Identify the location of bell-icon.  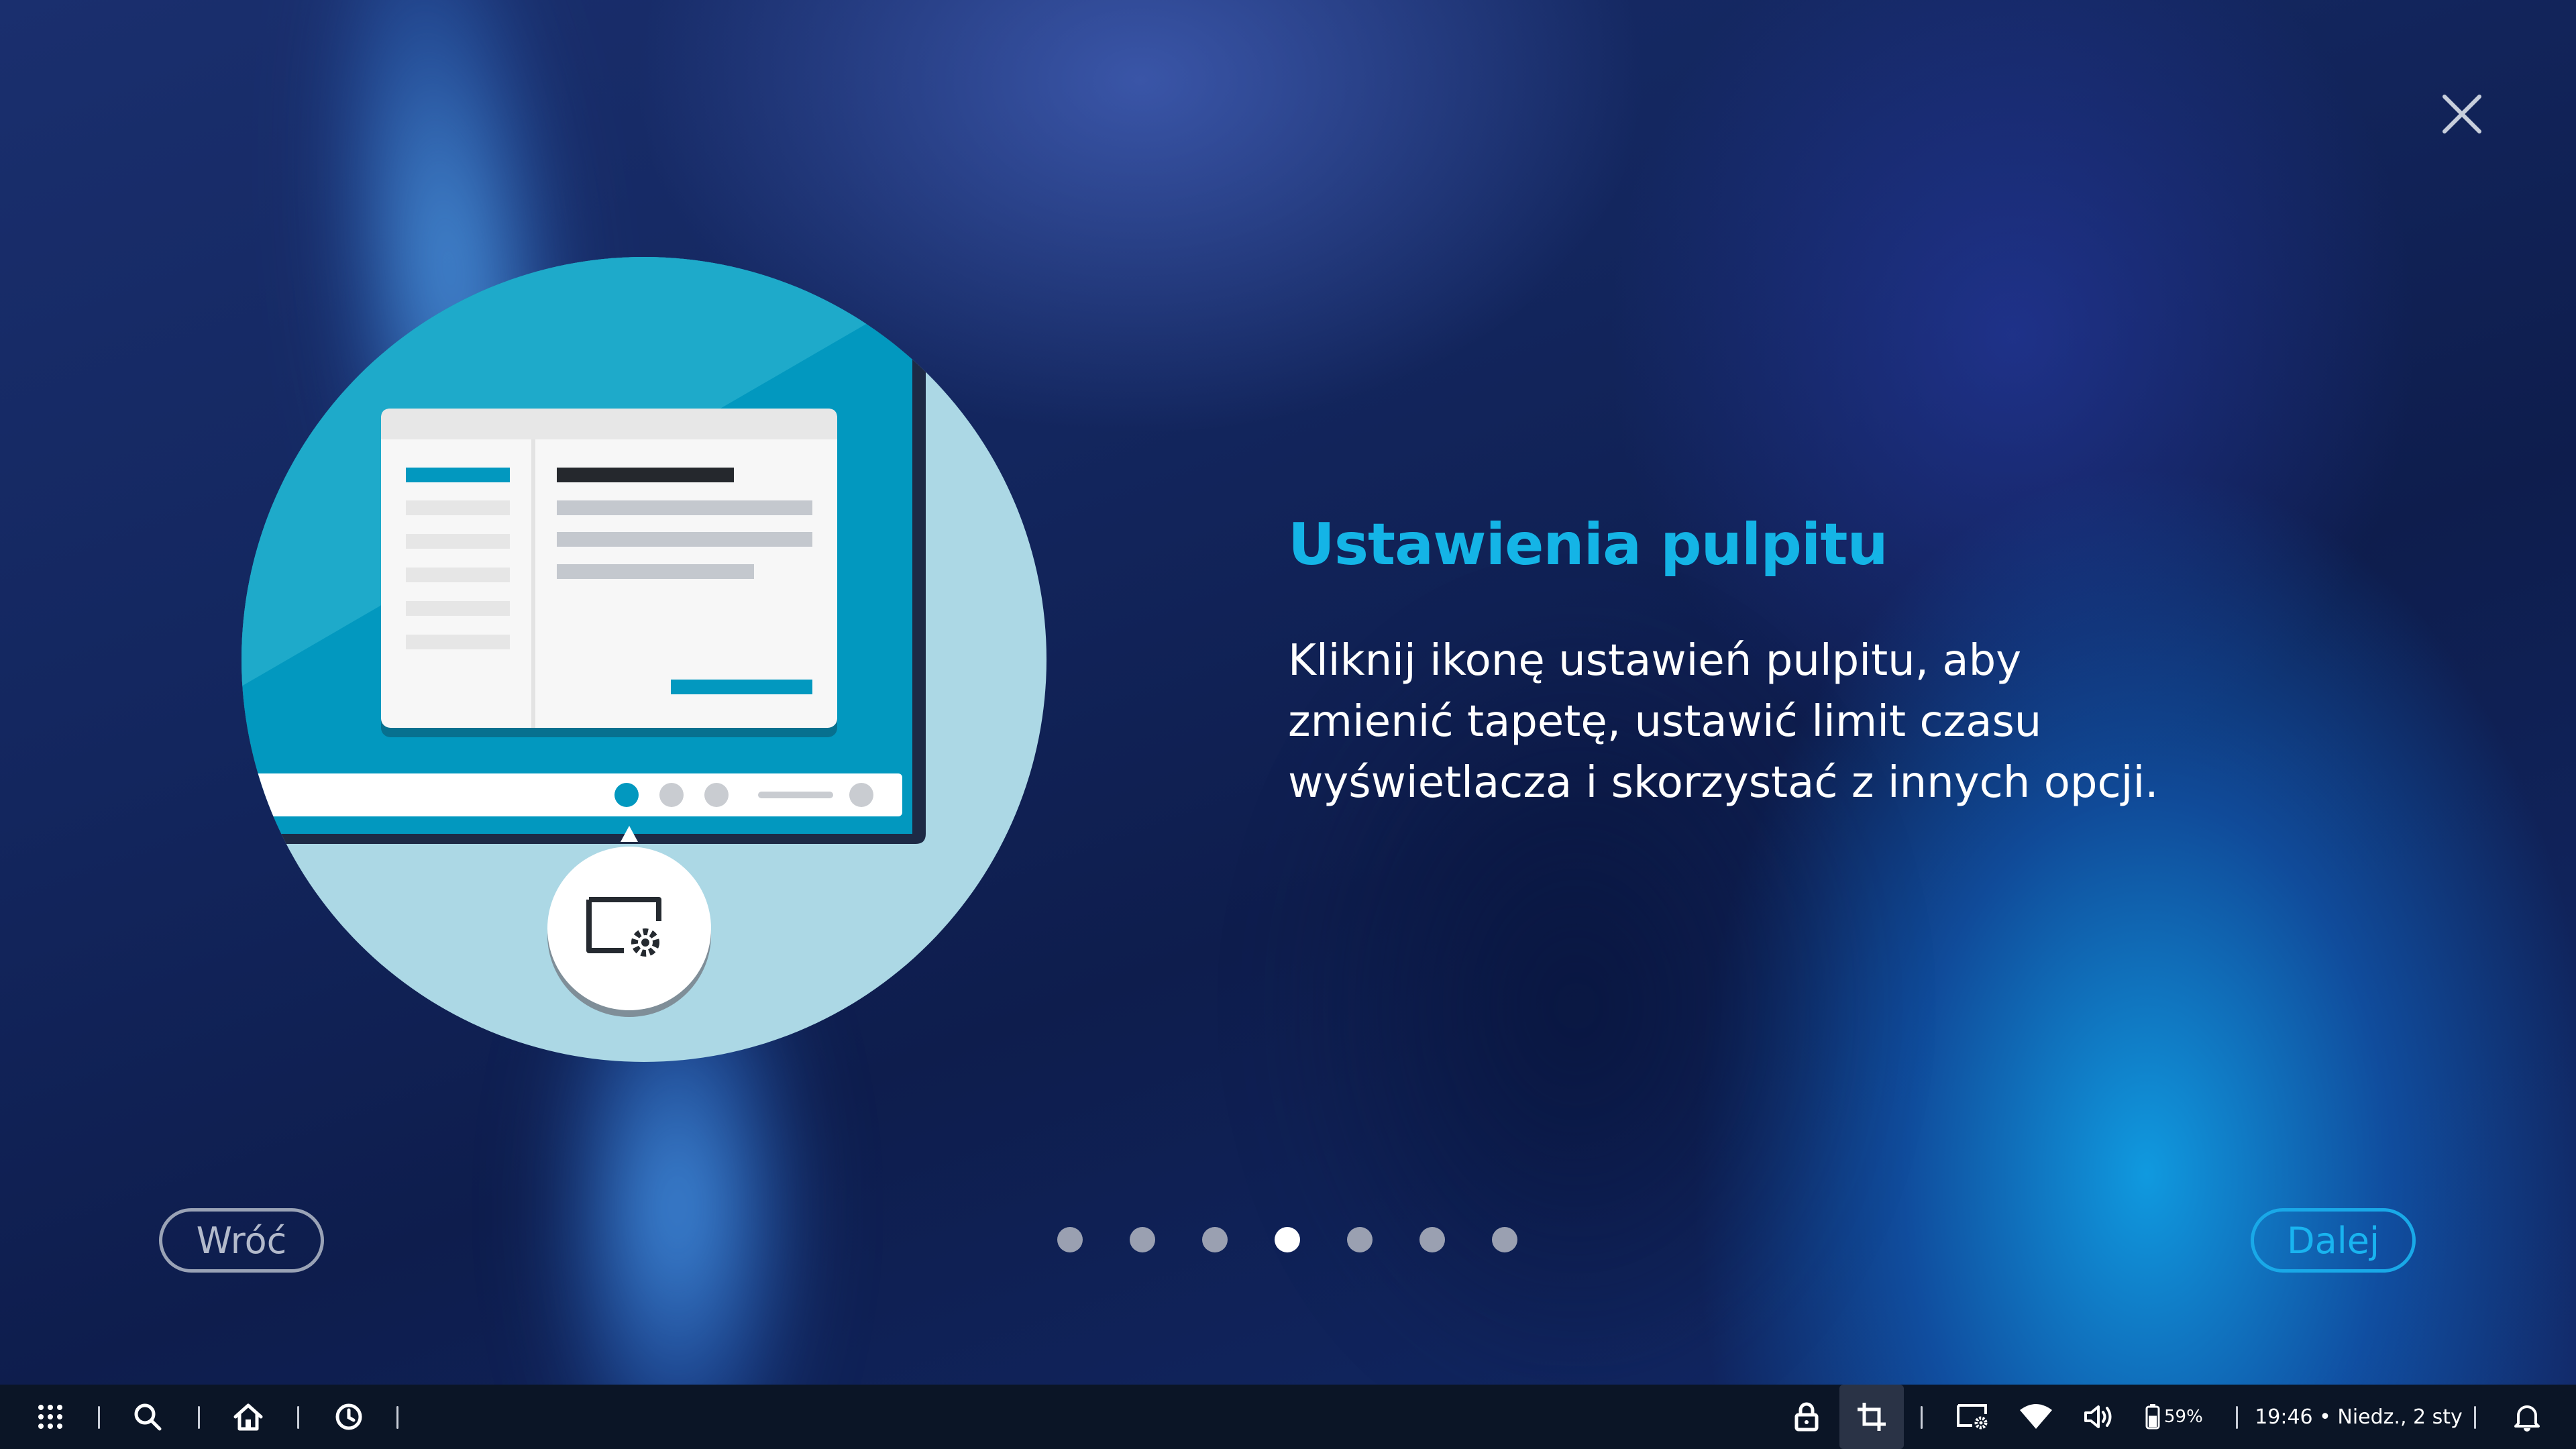
(2527, 1418).